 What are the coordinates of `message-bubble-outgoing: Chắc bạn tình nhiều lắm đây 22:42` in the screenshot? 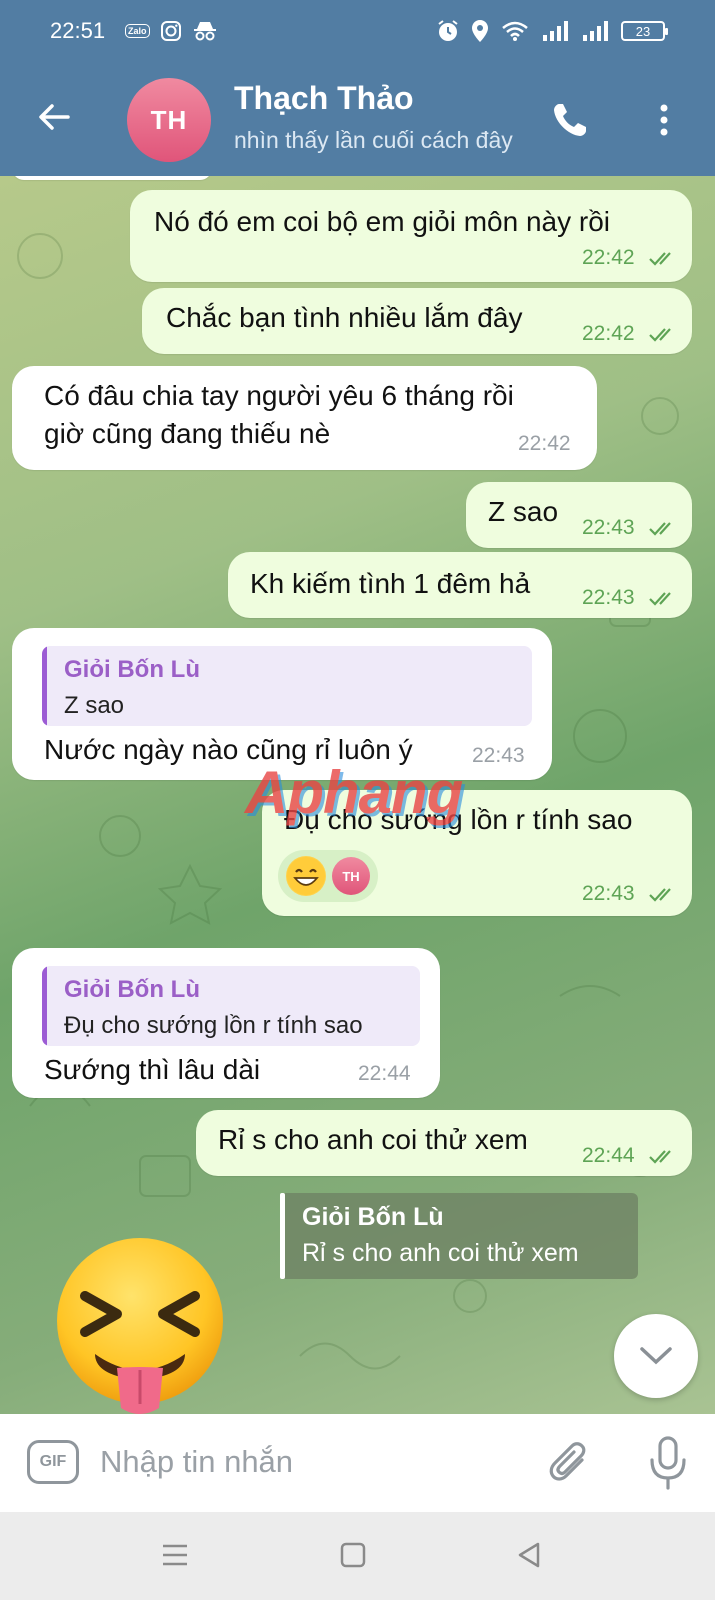 It's located at (417, 321).